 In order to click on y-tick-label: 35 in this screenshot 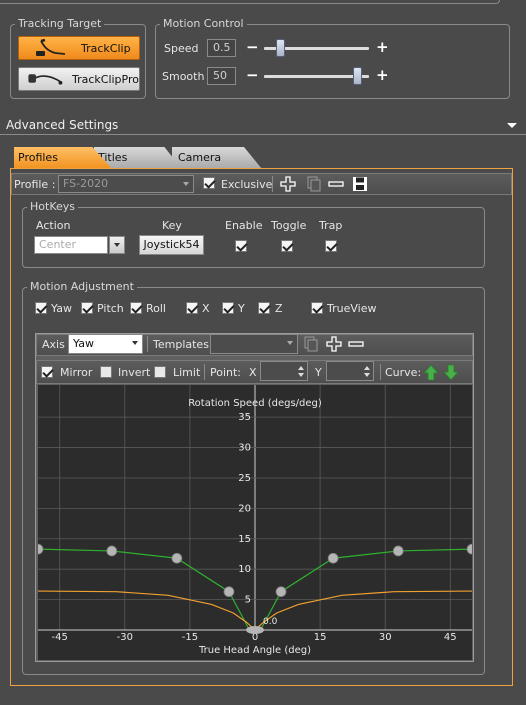, I will do `click(244, 417)`.